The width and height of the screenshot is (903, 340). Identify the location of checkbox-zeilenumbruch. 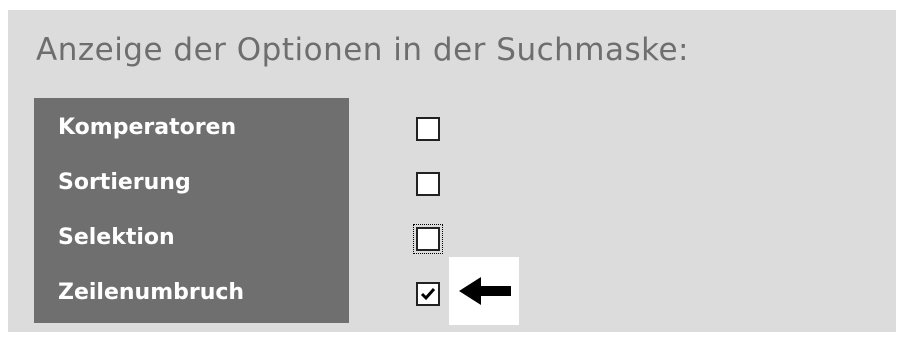
(428, 294).